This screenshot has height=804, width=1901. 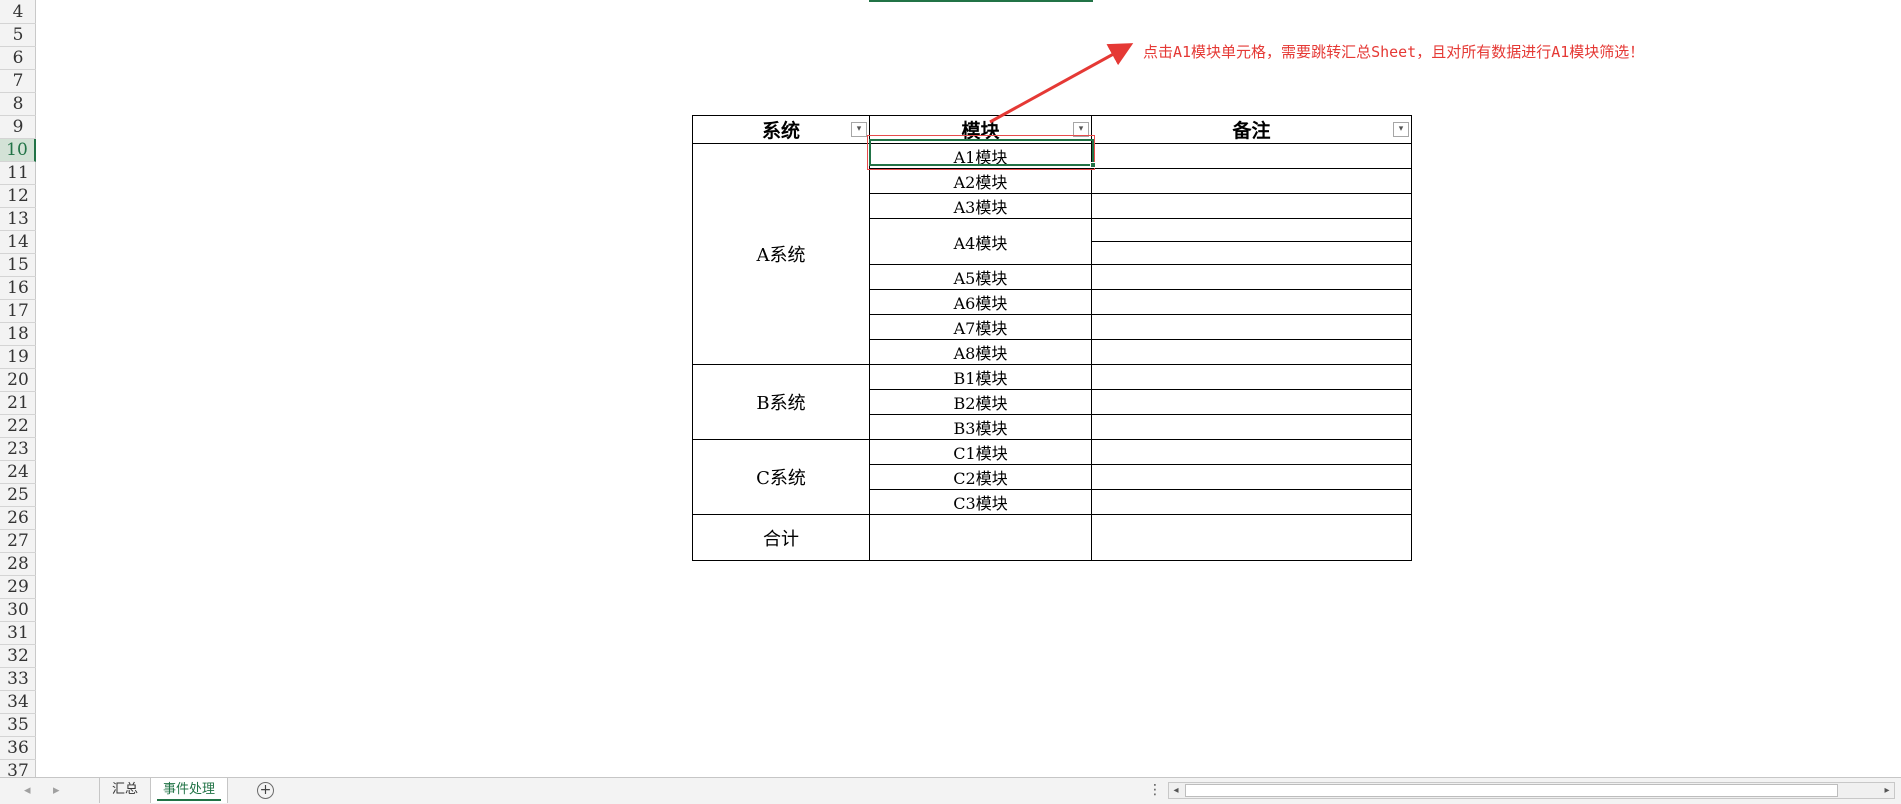 What do you see at coordinates (781, 477) in the screenshot?
I see `system-cell-c: C系统` at bounding box center [781, 477].